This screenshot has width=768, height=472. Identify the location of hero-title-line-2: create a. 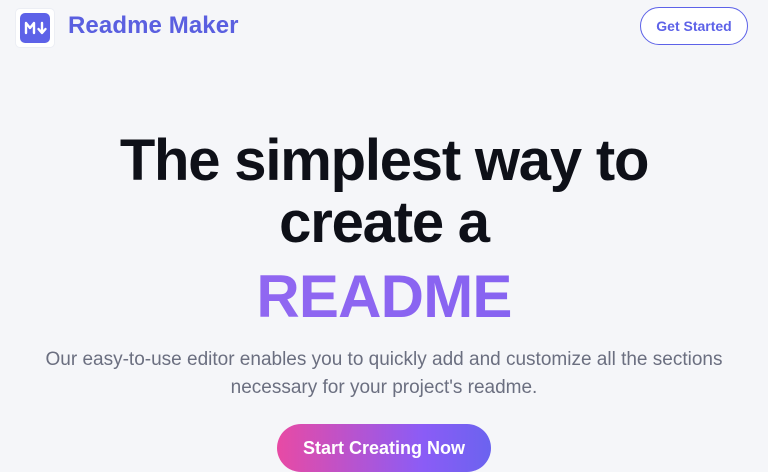
(384, 222).